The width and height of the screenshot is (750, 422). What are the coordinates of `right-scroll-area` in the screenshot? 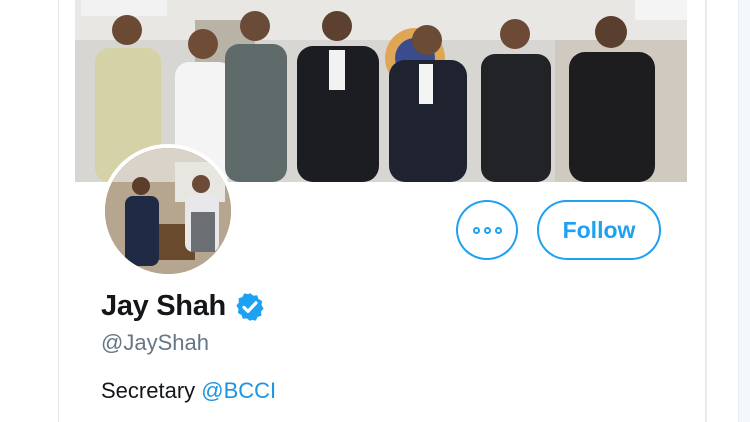 It's located at (744, 211).